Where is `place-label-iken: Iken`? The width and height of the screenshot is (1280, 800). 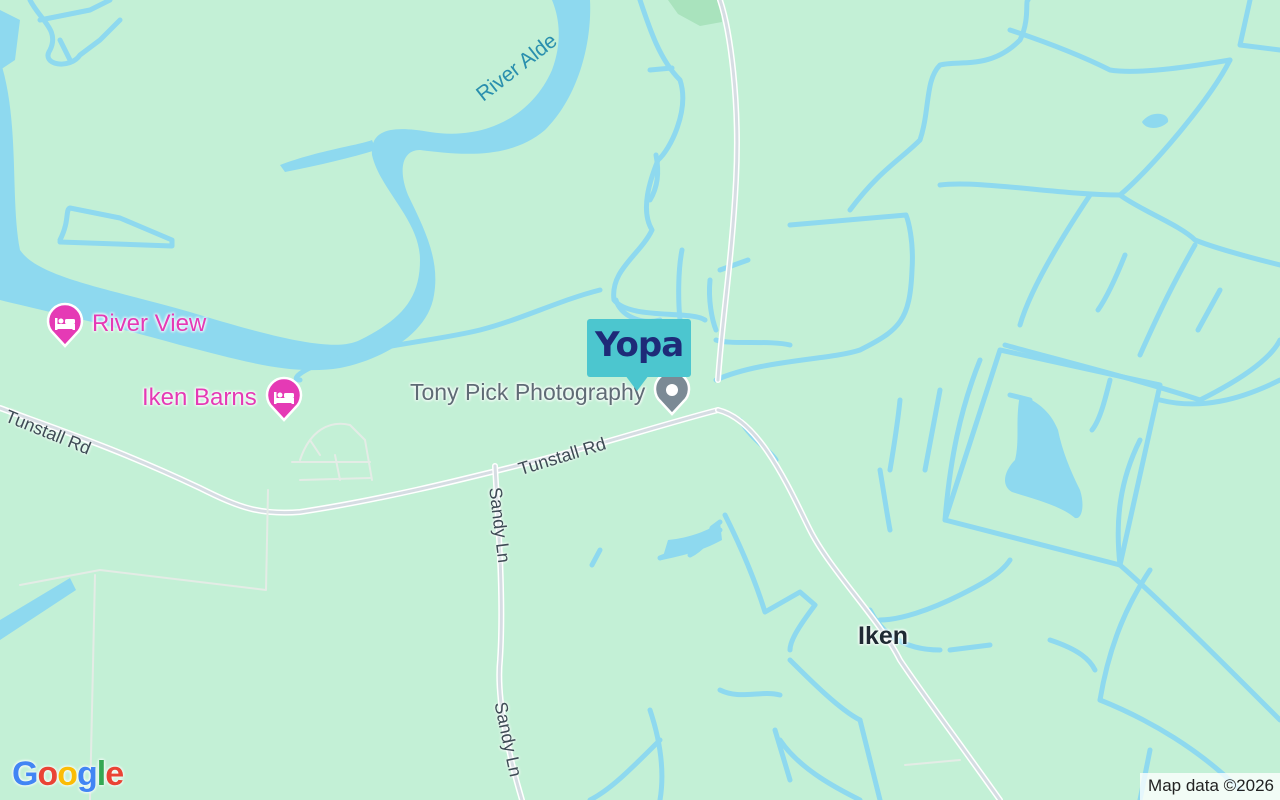
place-label-iken: Iken is located at coordinates (883, 636).